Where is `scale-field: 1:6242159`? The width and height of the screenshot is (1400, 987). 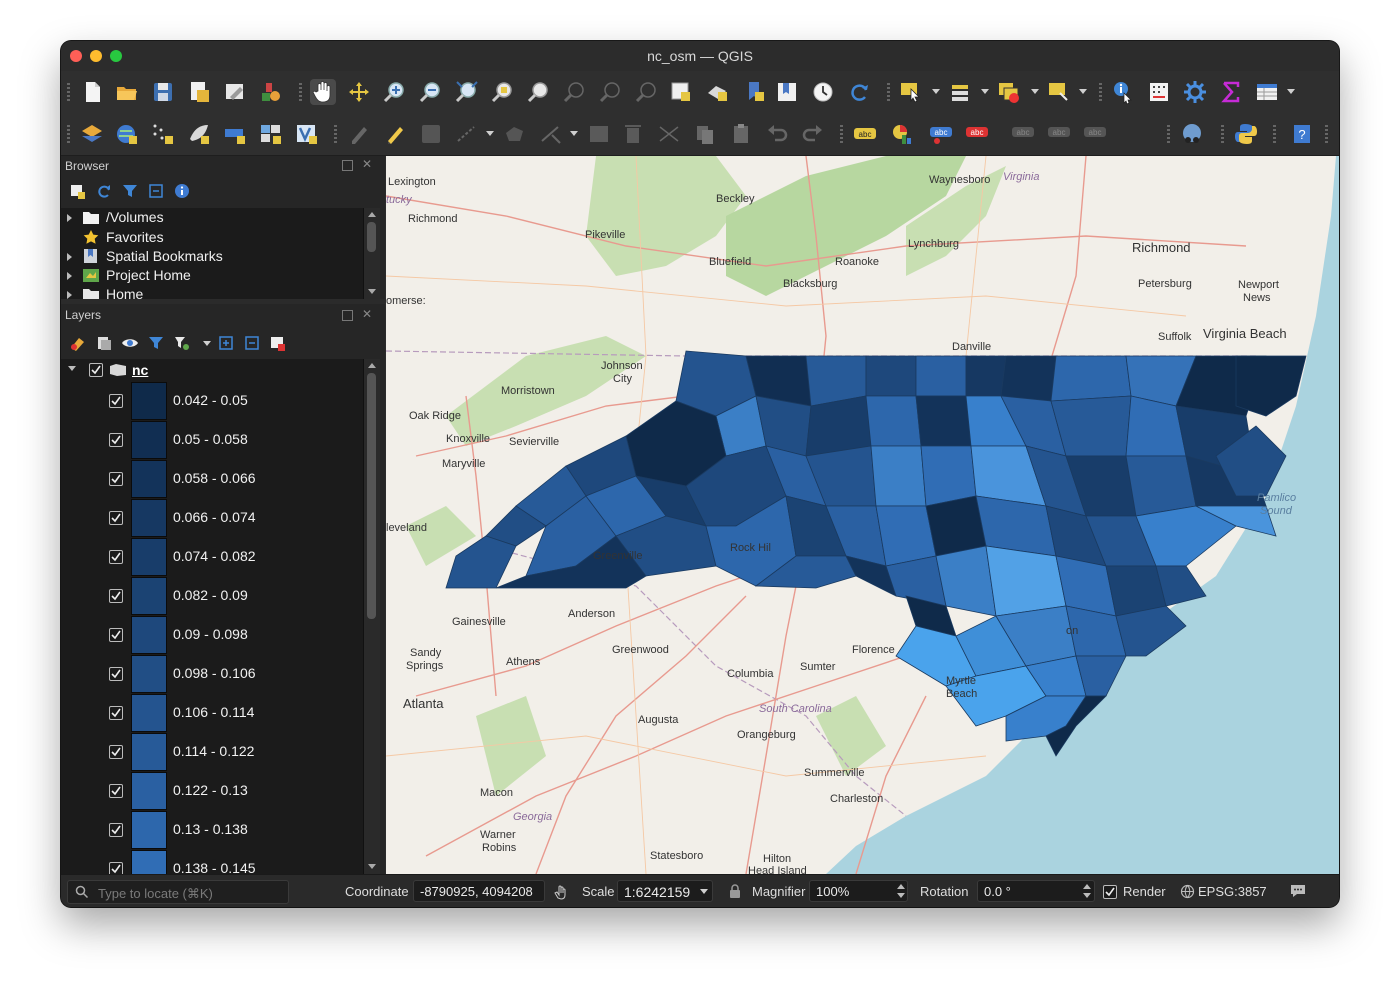 scale-field: 1:6242159 is located at coordinates (665, 891).